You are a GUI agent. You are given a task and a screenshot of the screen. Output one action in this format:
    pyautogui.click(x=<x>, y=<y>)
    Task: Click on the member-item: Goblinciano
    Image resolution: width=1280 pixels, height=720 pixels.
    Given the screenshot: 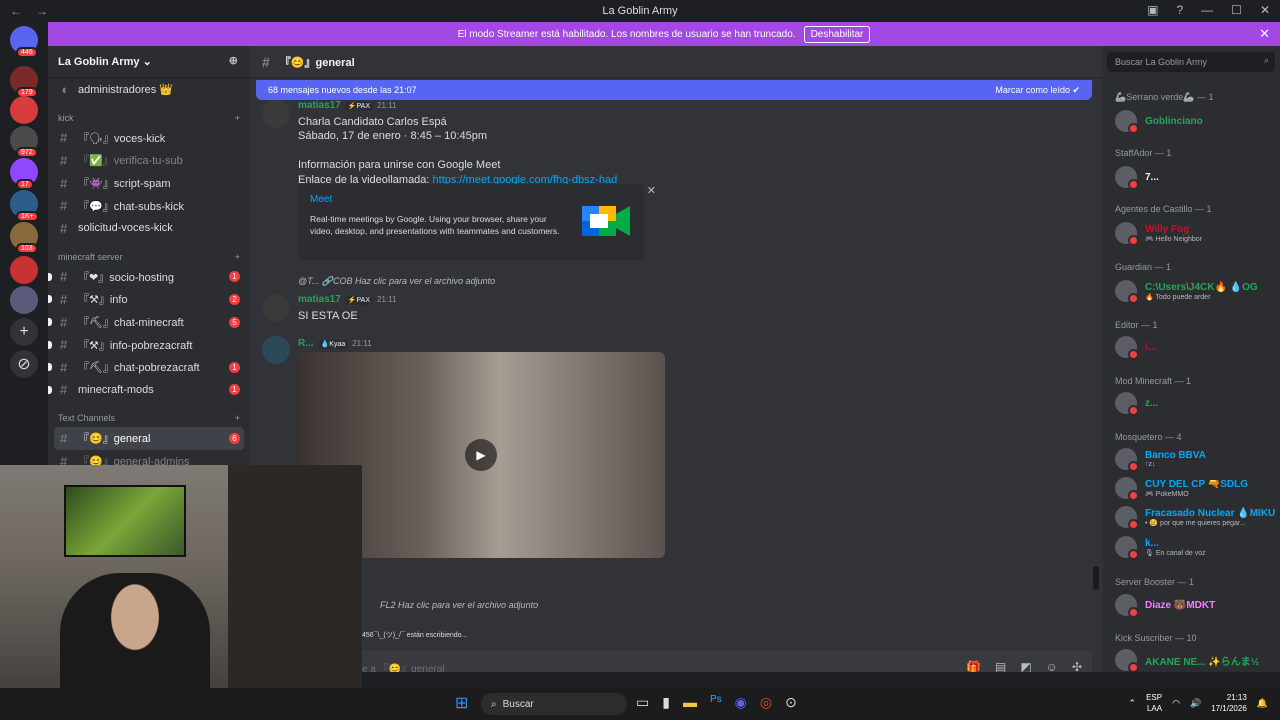 What is the action you would take?
    pyautogui.click(x=1159, y=122)
    